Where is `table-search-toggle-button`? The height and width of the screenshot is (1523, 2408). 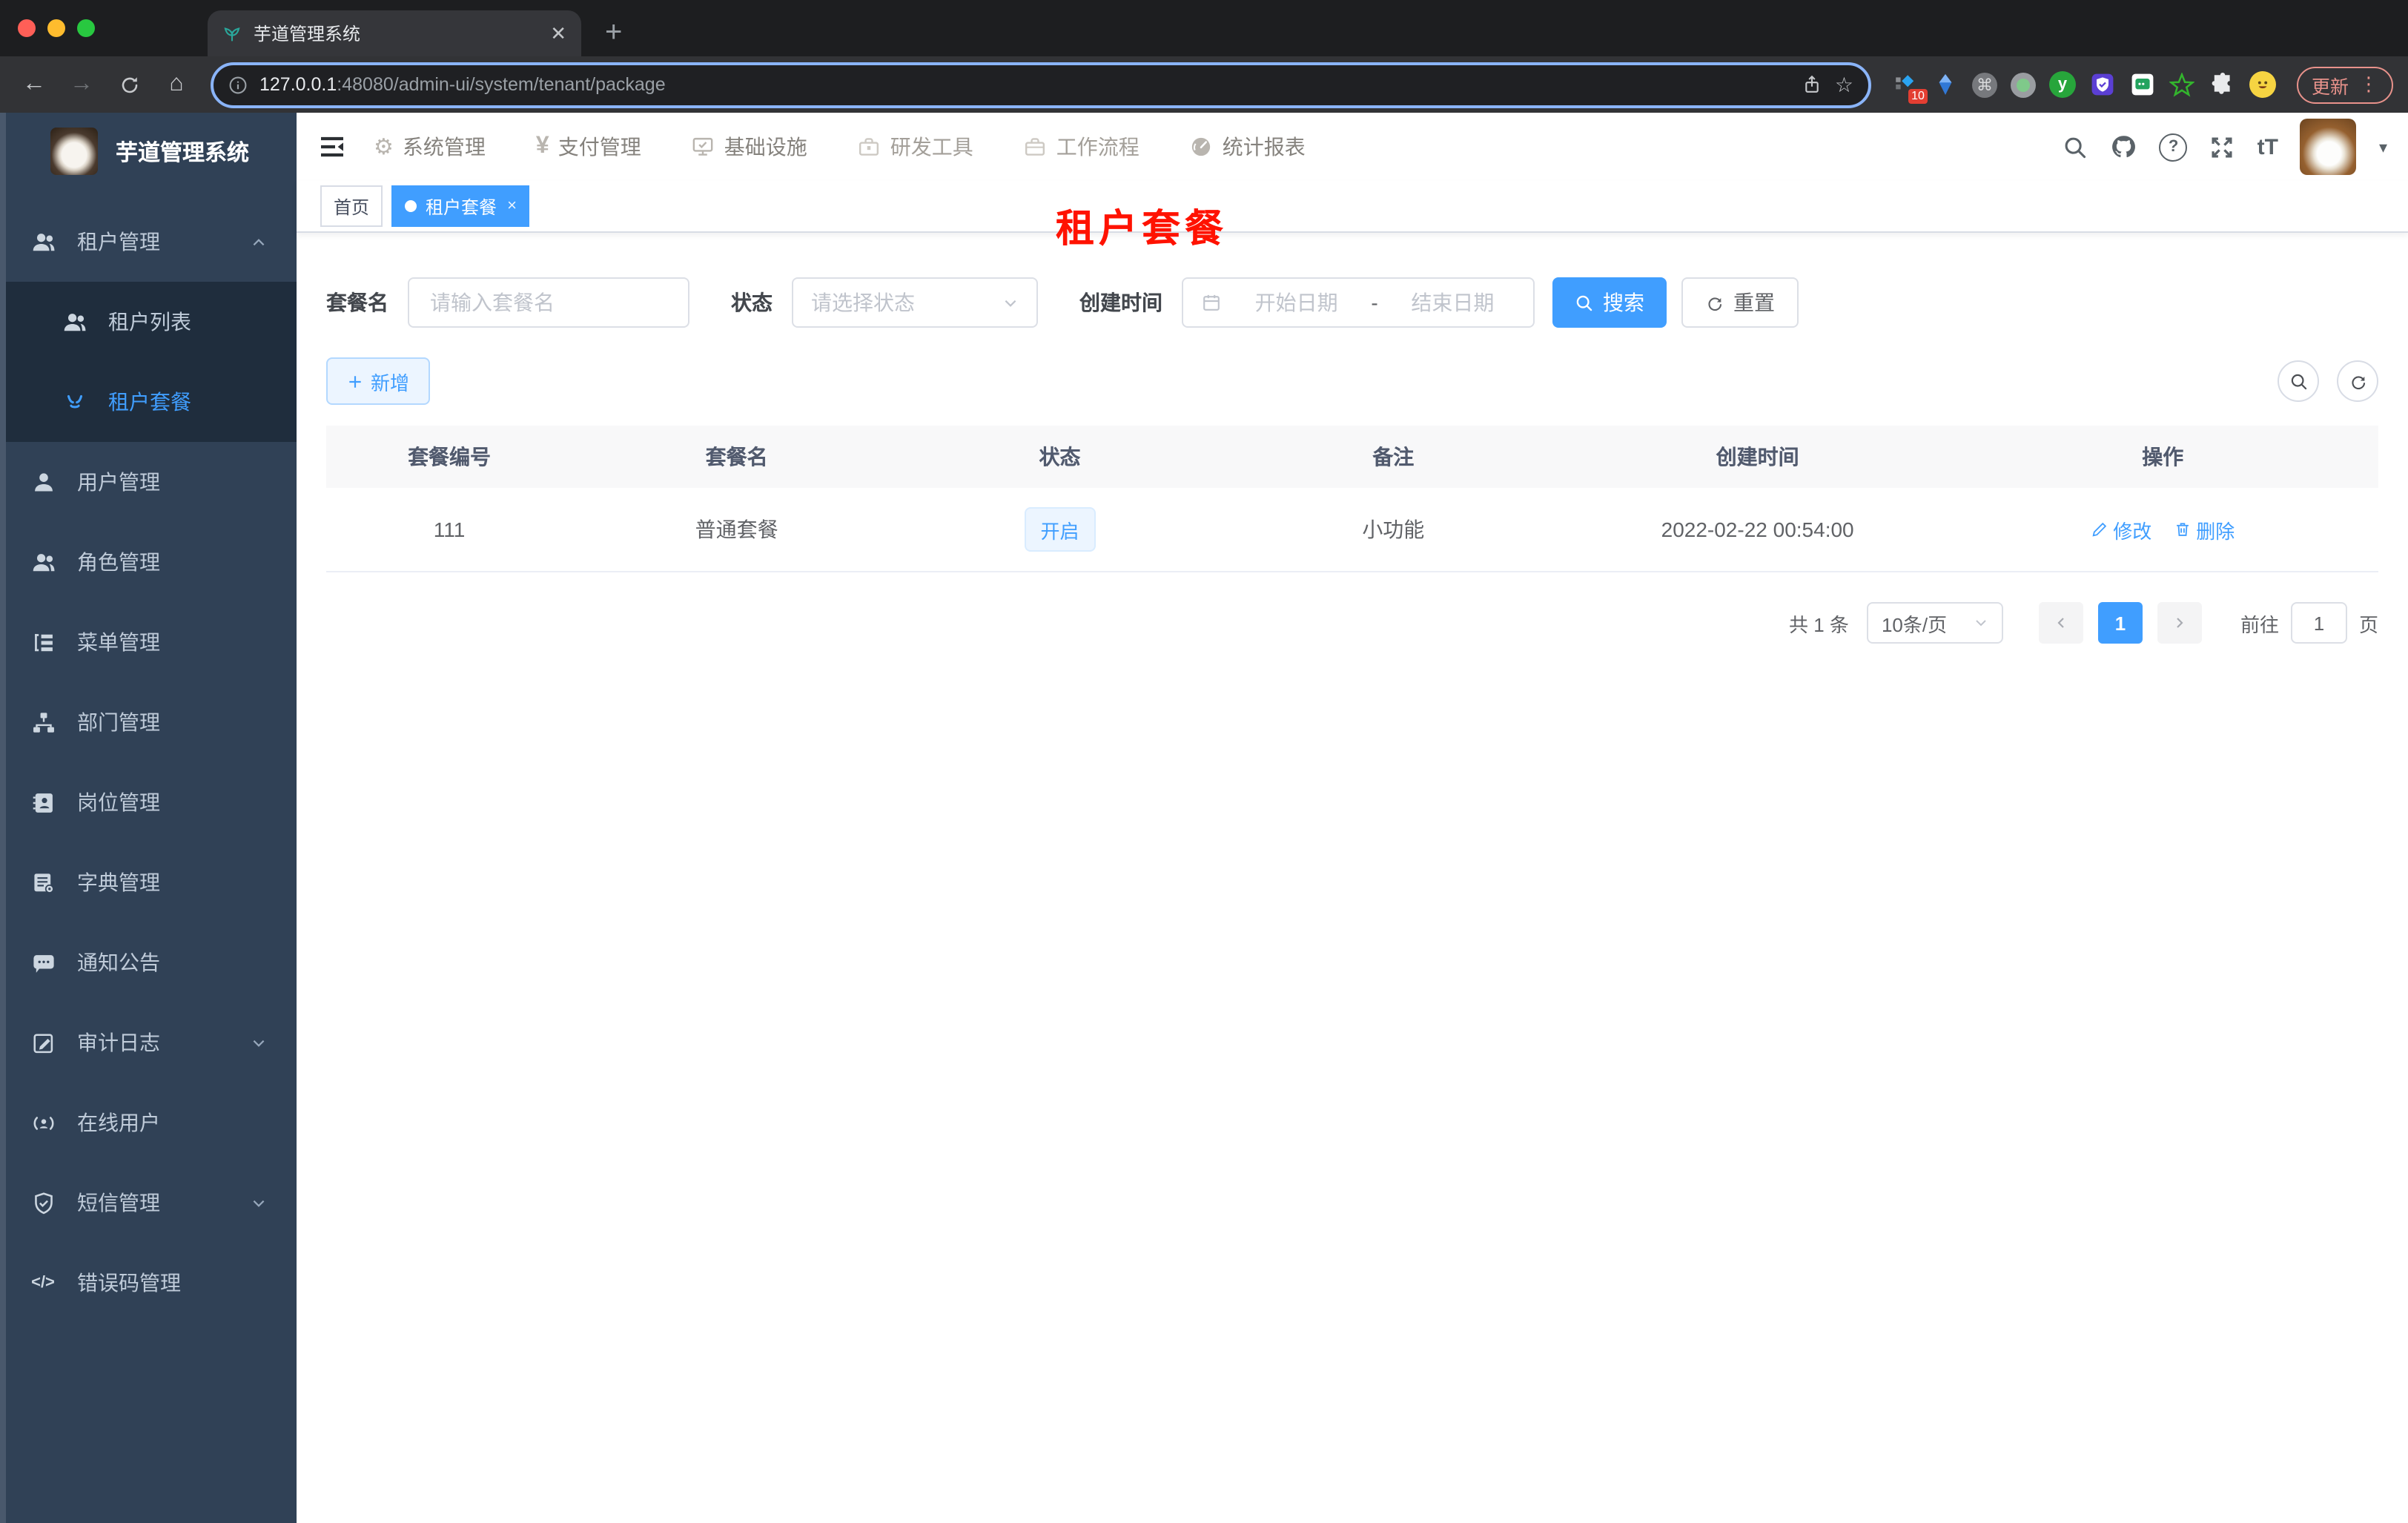
table-search-toggle-button is located at coordinates (2298, 381).